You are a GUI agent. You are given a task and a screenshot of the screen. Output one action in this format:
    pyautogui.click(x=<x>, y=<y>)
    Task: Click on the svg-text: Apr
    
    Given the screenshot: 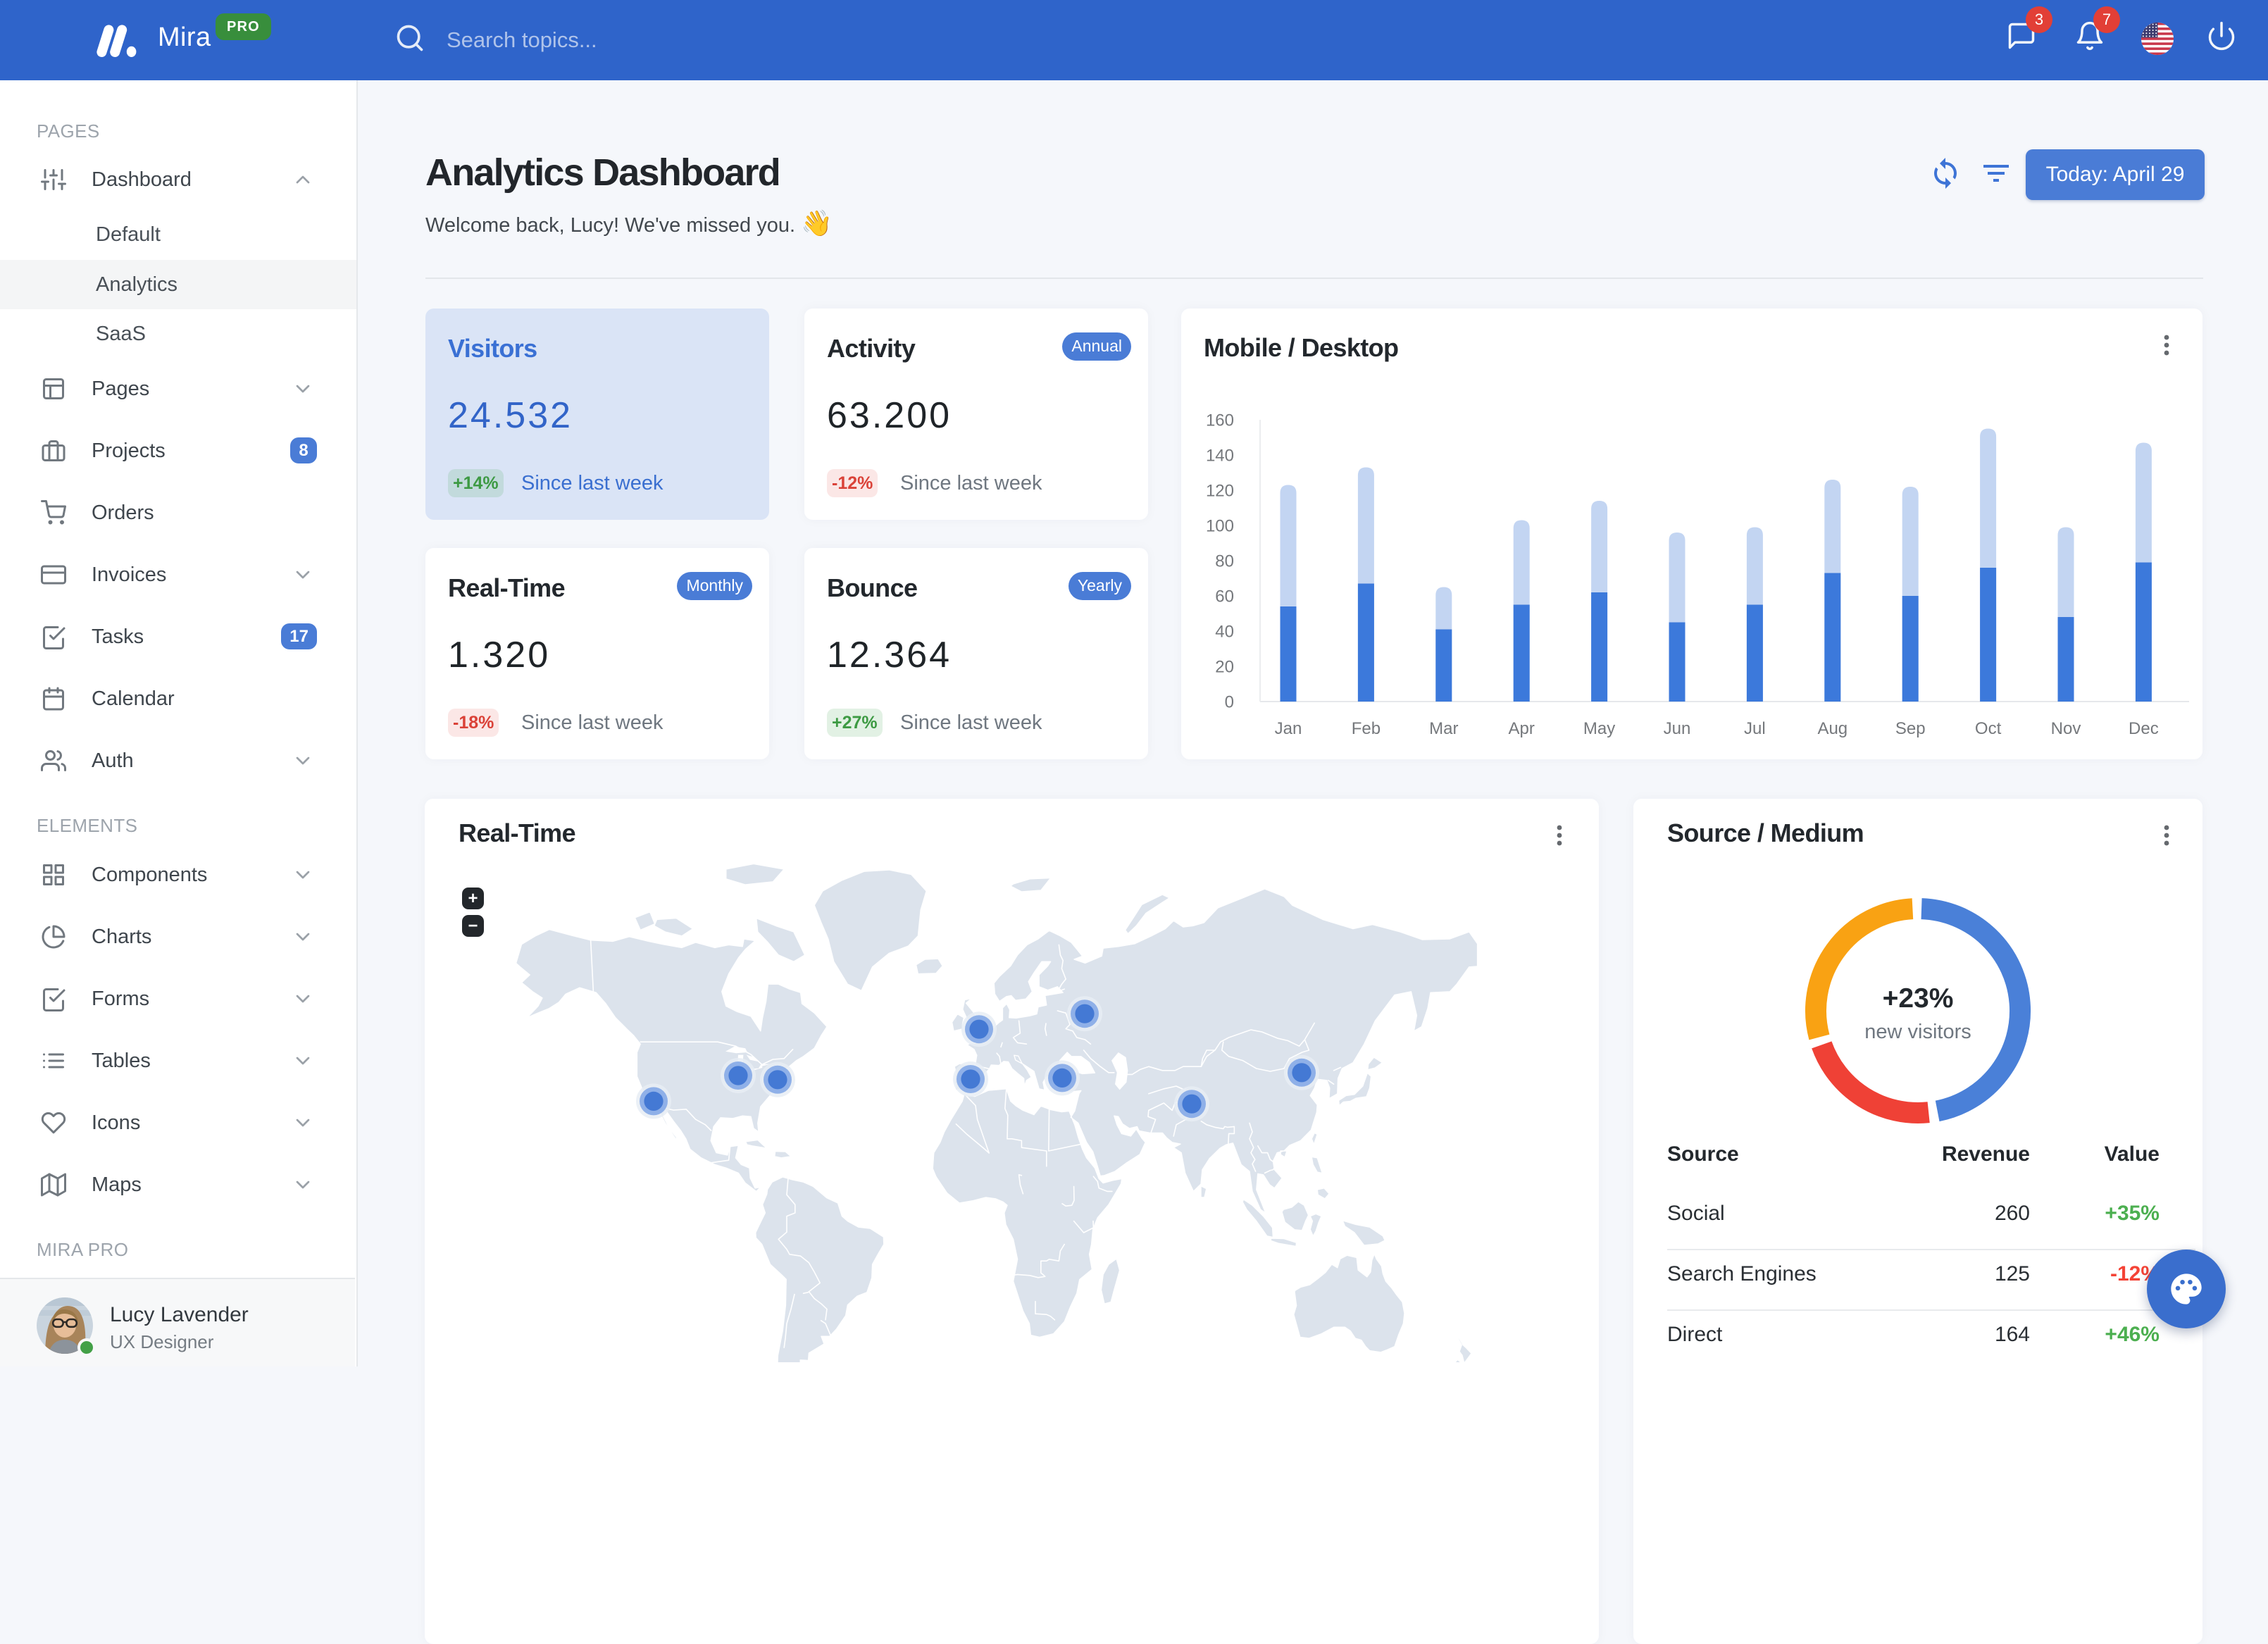 What is the action you would take?
    pyautogui.click(x=1522, y=728)
    